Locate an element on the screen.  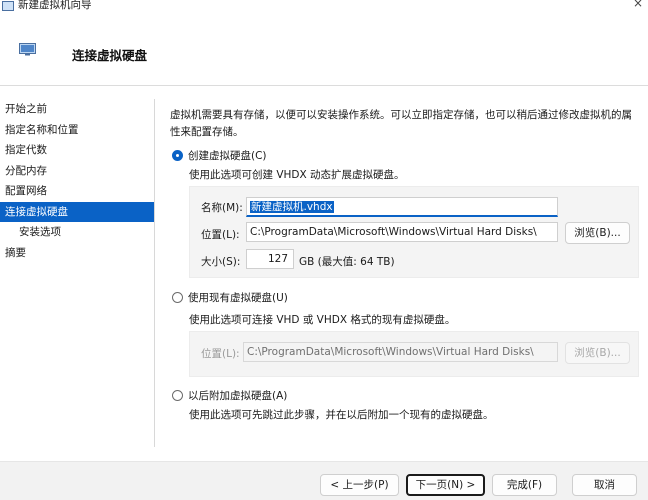
existing-vhd-label: 使用现有虚拟硬盘(U) is located at coordinates (238, 298).